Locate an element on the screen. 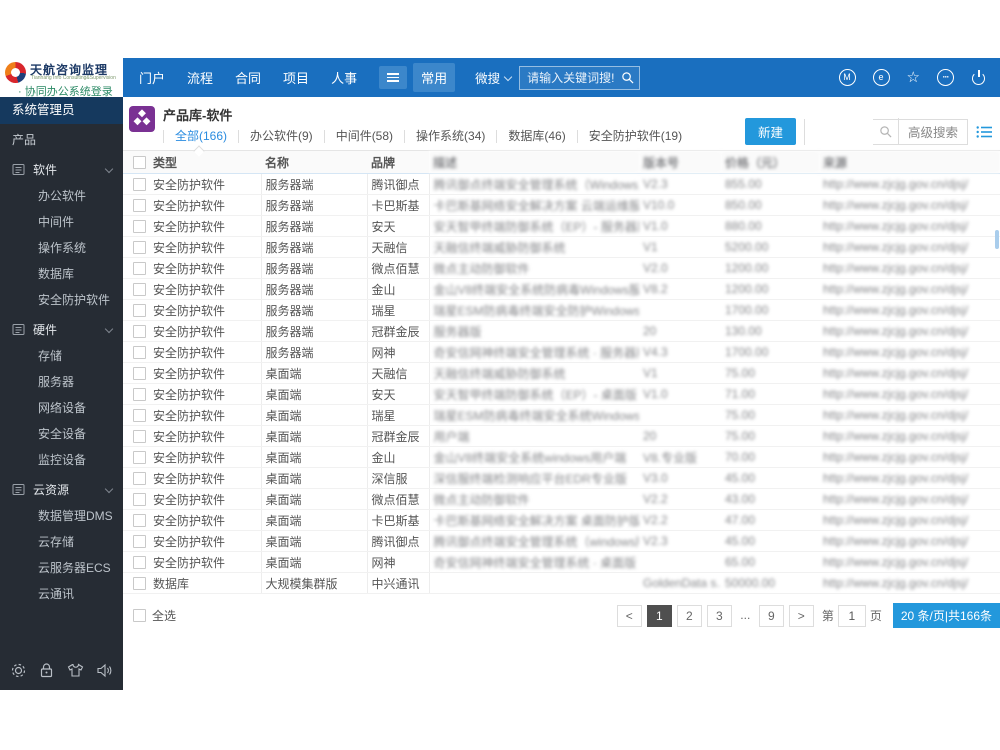 The image size is (1000, 750). category-tab: 操作系统(34) is located at coordinates (450, 136).